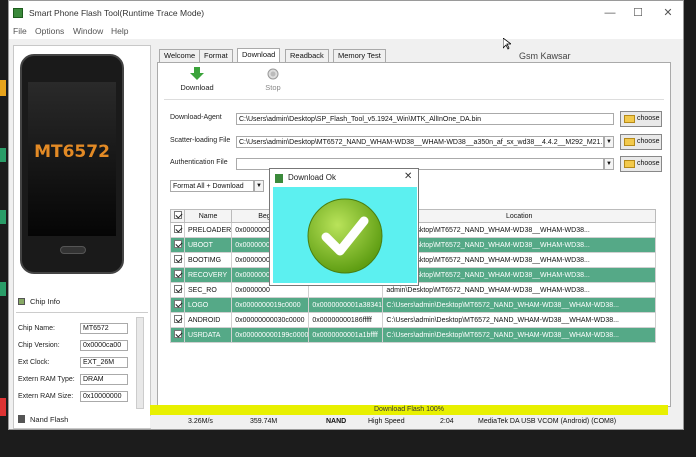 This screenshot has height=457, width=696. I want to click on progress-bar: Download Flash 100%, so click(409, 410).